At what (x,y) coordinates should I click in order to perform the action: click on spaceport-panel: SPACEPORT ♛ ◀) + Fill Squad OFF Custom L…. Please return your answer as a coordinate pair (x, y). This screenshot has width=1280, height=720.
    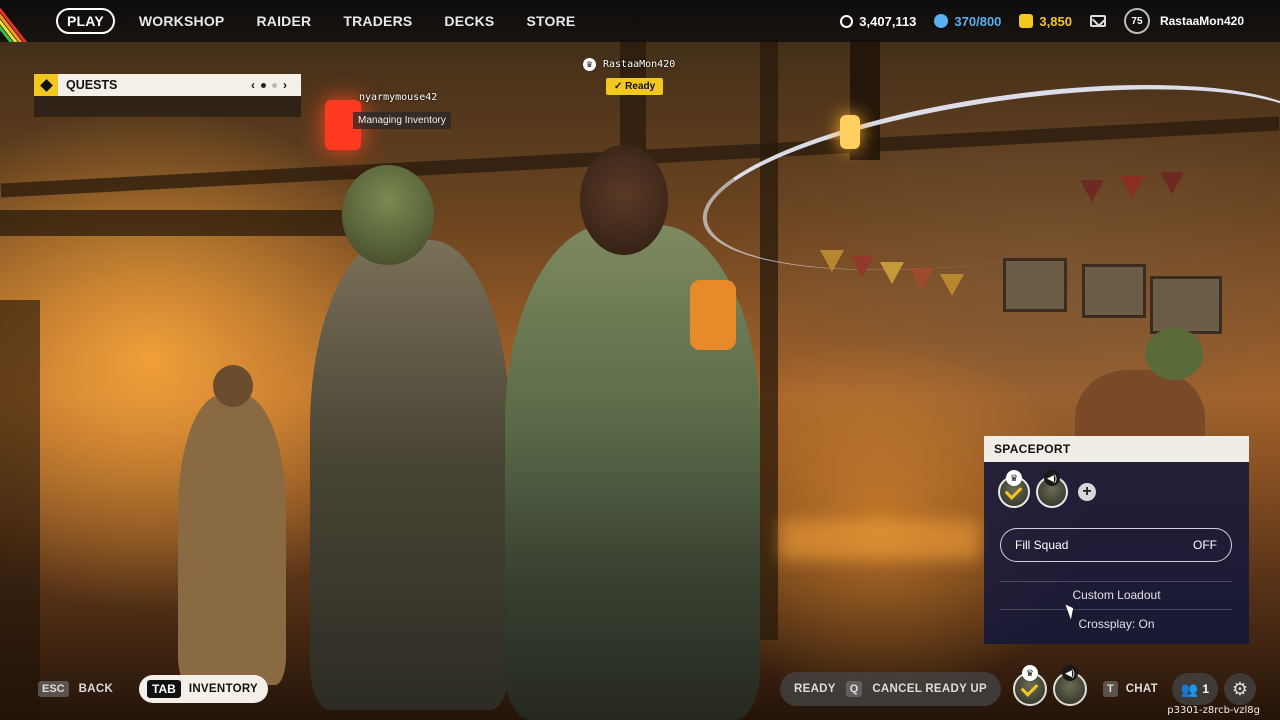
    Looking at the image, I should click on (1116, 540).